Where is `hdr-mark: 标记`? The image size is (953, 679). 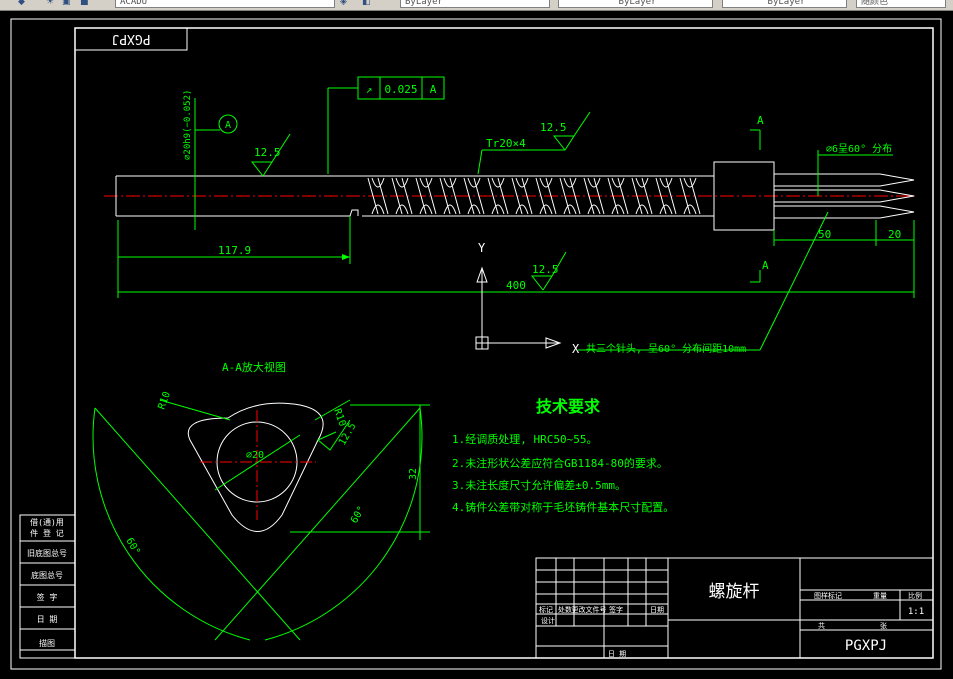
hdr-mark: 标记 is located at coordinates (546, 609).